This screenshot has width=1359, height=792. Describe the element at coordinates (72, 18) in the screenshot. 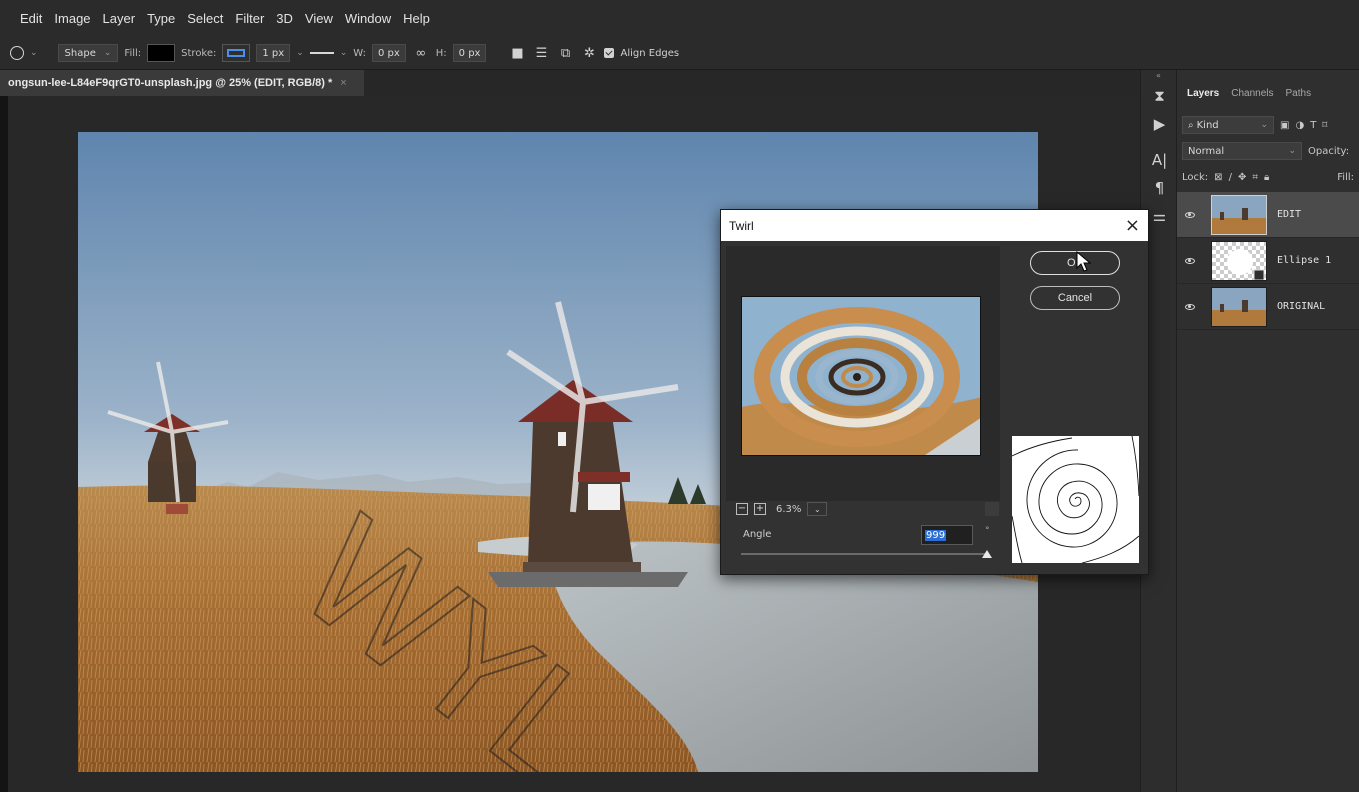

I see `menu-image: Image` at that location.